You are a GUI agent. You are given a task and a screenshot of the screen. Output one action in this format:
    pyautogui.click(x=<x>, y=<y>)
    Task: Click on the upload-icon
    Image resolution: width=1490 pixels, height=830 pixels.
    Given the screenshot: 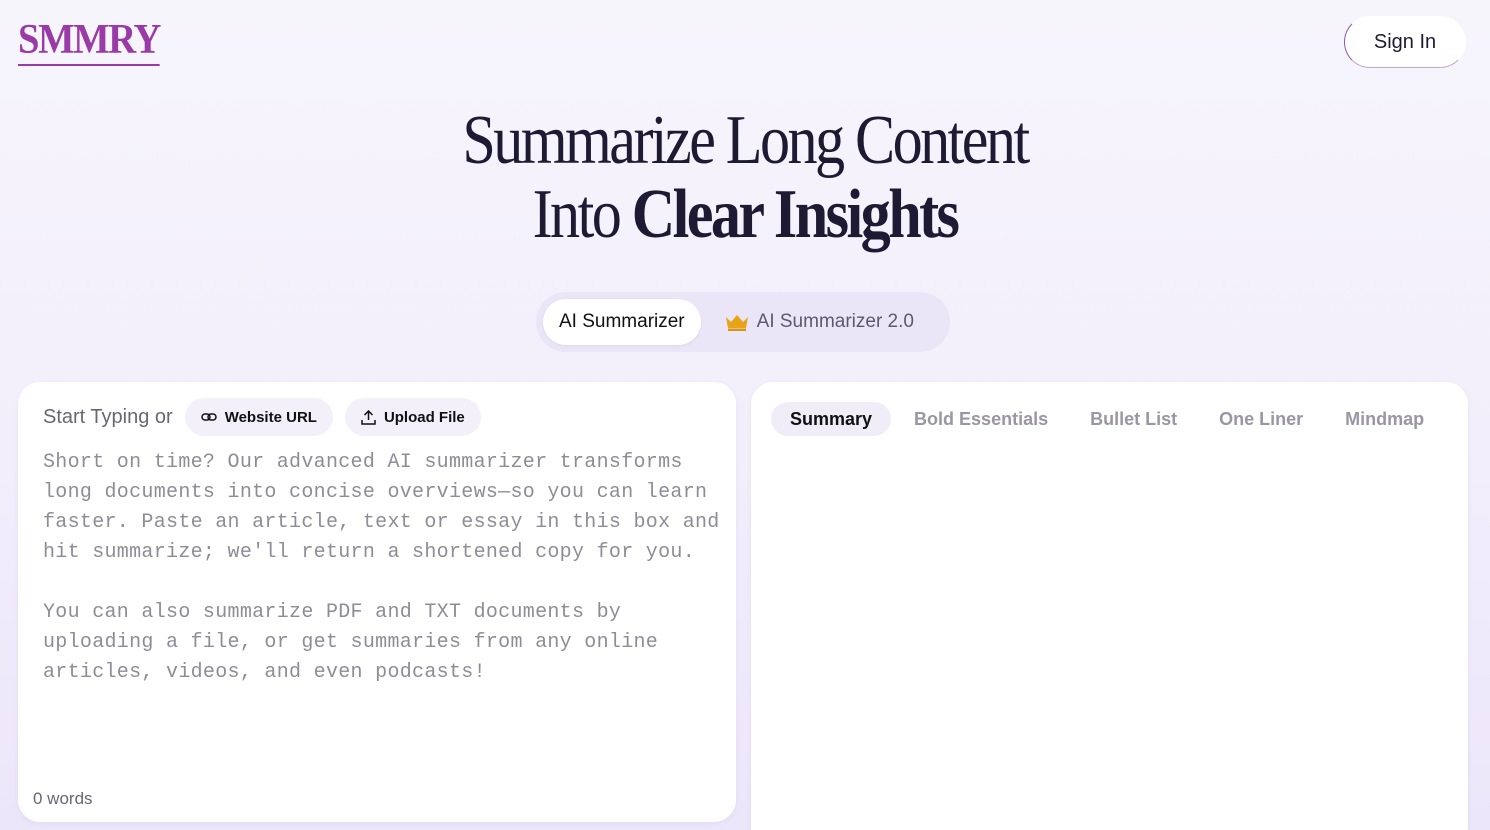 What is the action you would take?
    pyautogui.click(x=368, y=417)
    